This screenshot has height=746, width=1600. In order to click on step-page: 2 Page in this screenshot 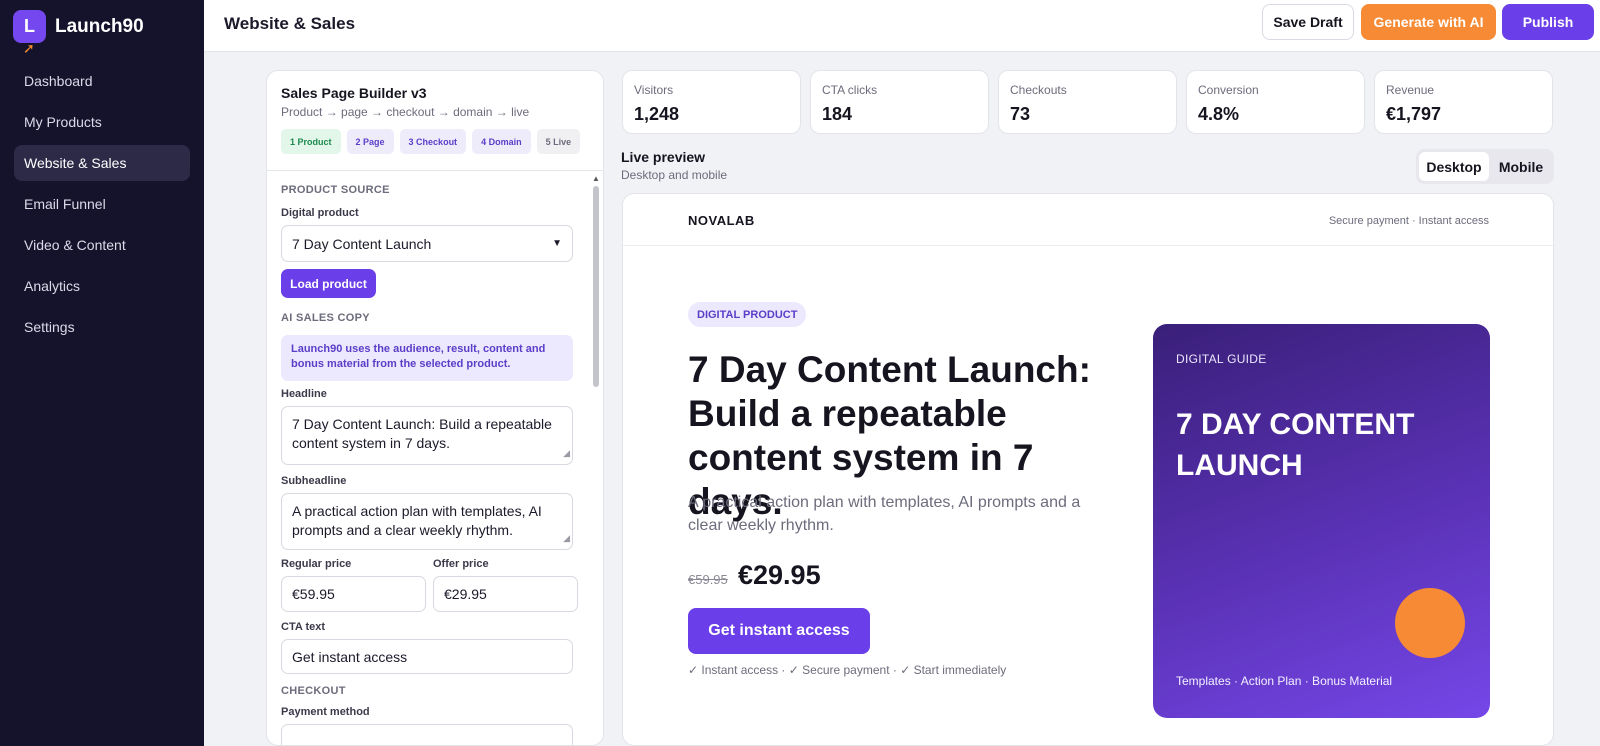, I will do `click(370, 141)`.